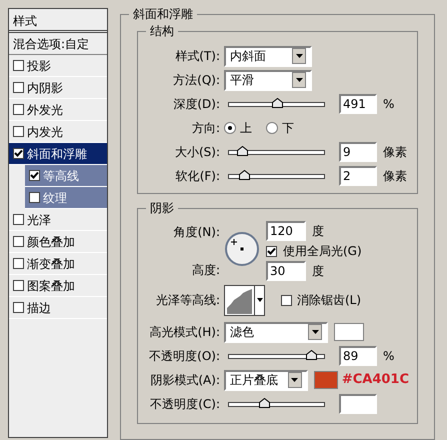 This screenshot has width=447, height=440. I want to click on group-title: 结构, so click(162, 31).